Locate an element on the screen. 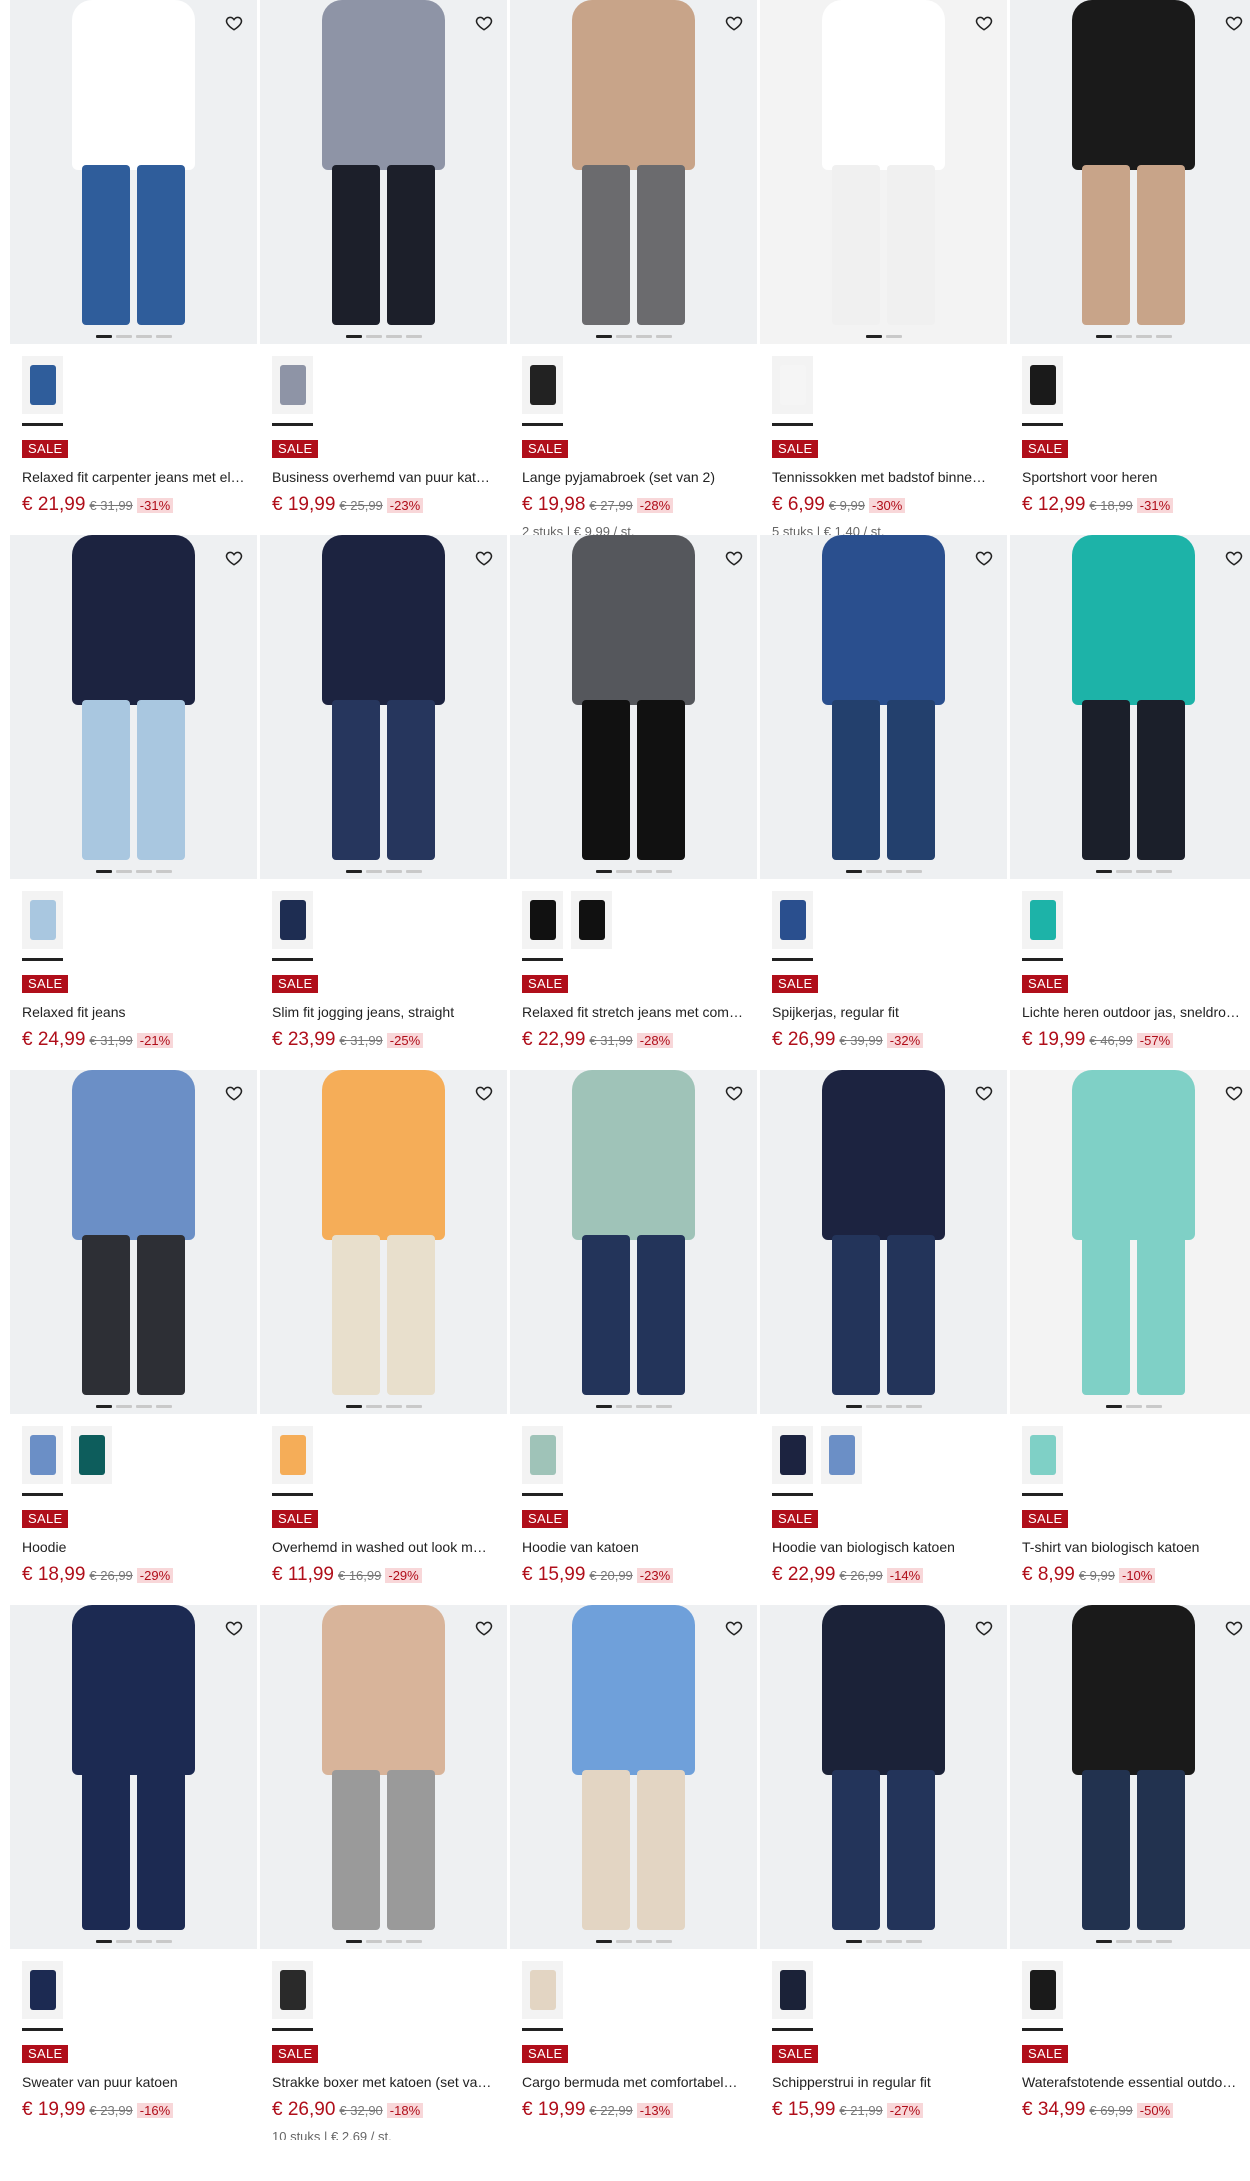  product-title: Relaxed fit jeans is located at coordinates (133, 1012).